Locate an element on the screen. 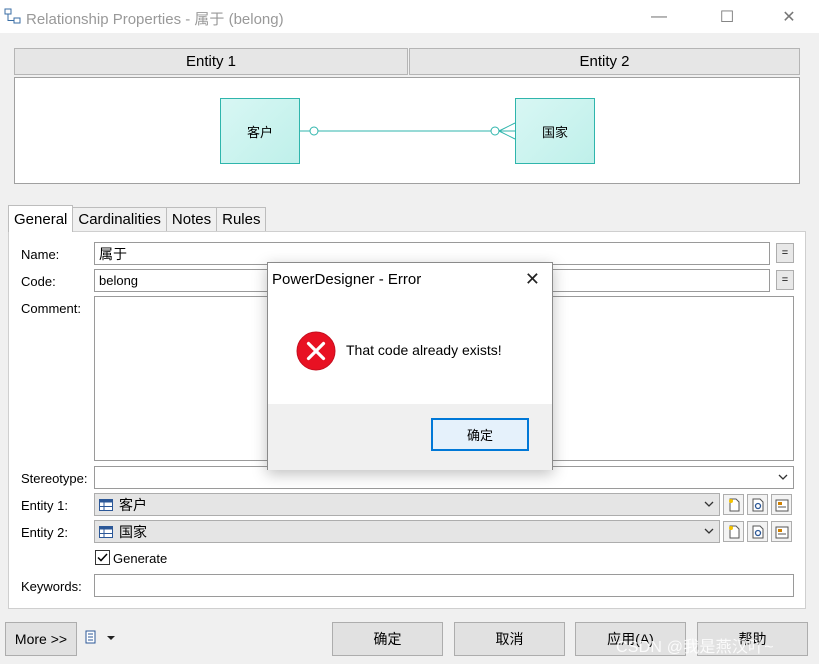  dropdown-arrow-icon is located at coordinates (111, 638).